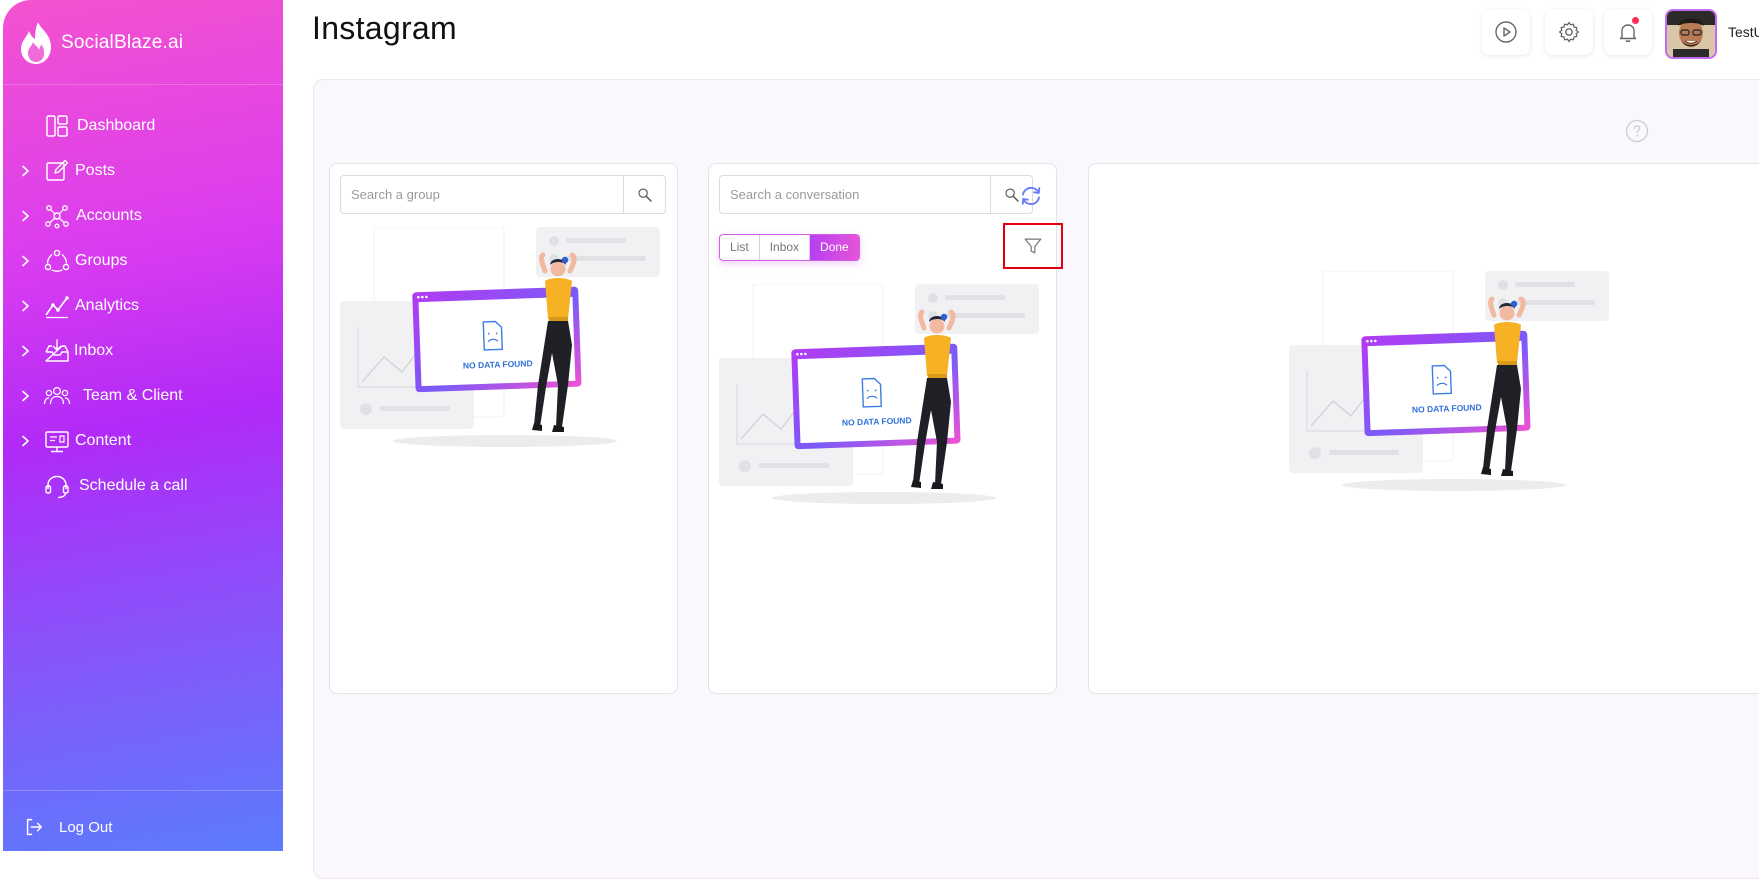 This screenshot has height=879, width=1759. I want to click on sidebar-item-label: Schedule a call, so click(133, 485).